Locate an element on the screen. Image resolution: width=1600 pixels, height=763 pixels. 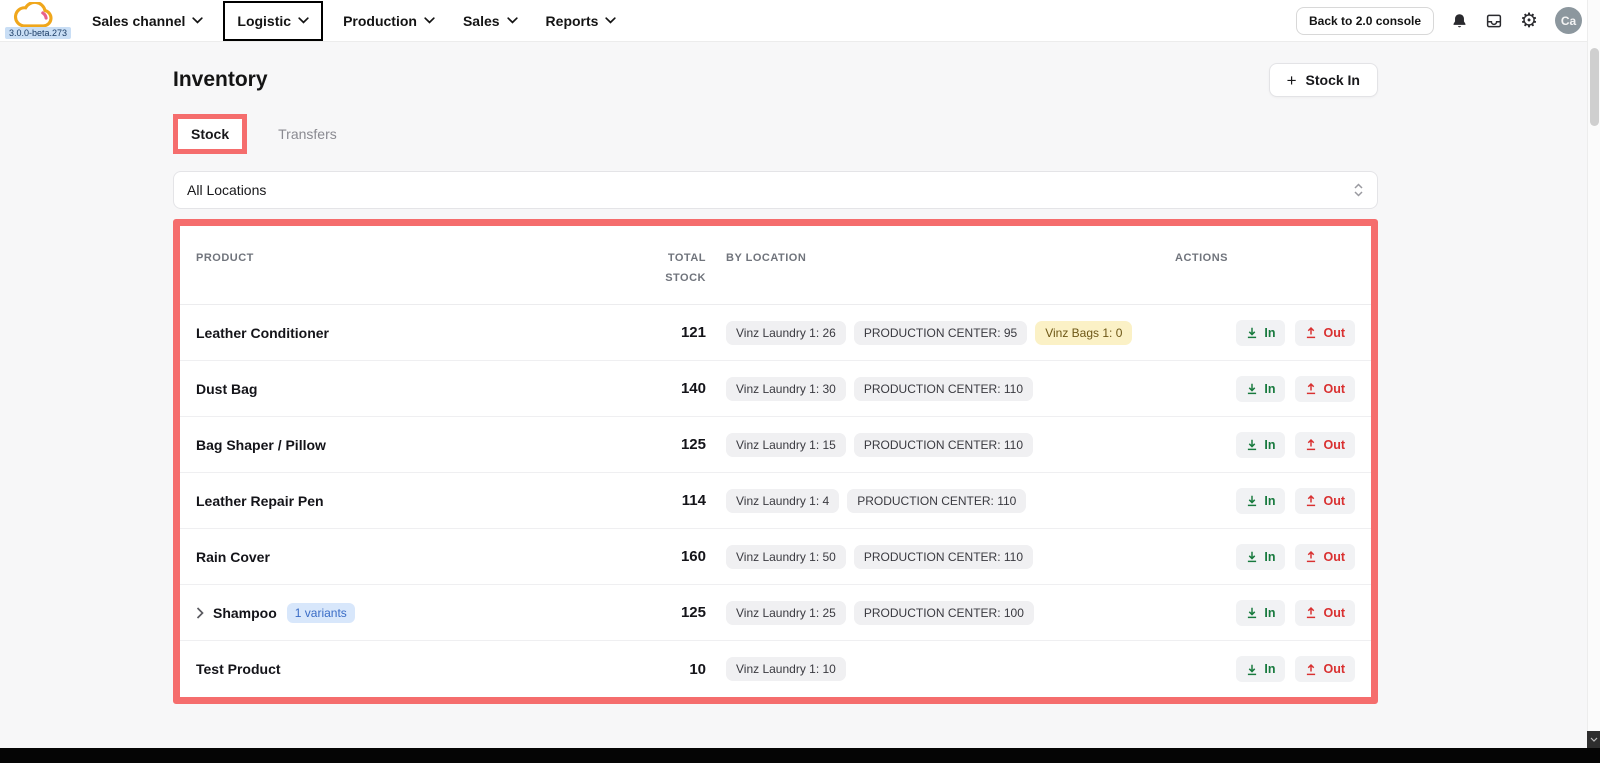
location-stock-pill: Vinz Laundry 1: 10 is located at coordinates (786, 669).